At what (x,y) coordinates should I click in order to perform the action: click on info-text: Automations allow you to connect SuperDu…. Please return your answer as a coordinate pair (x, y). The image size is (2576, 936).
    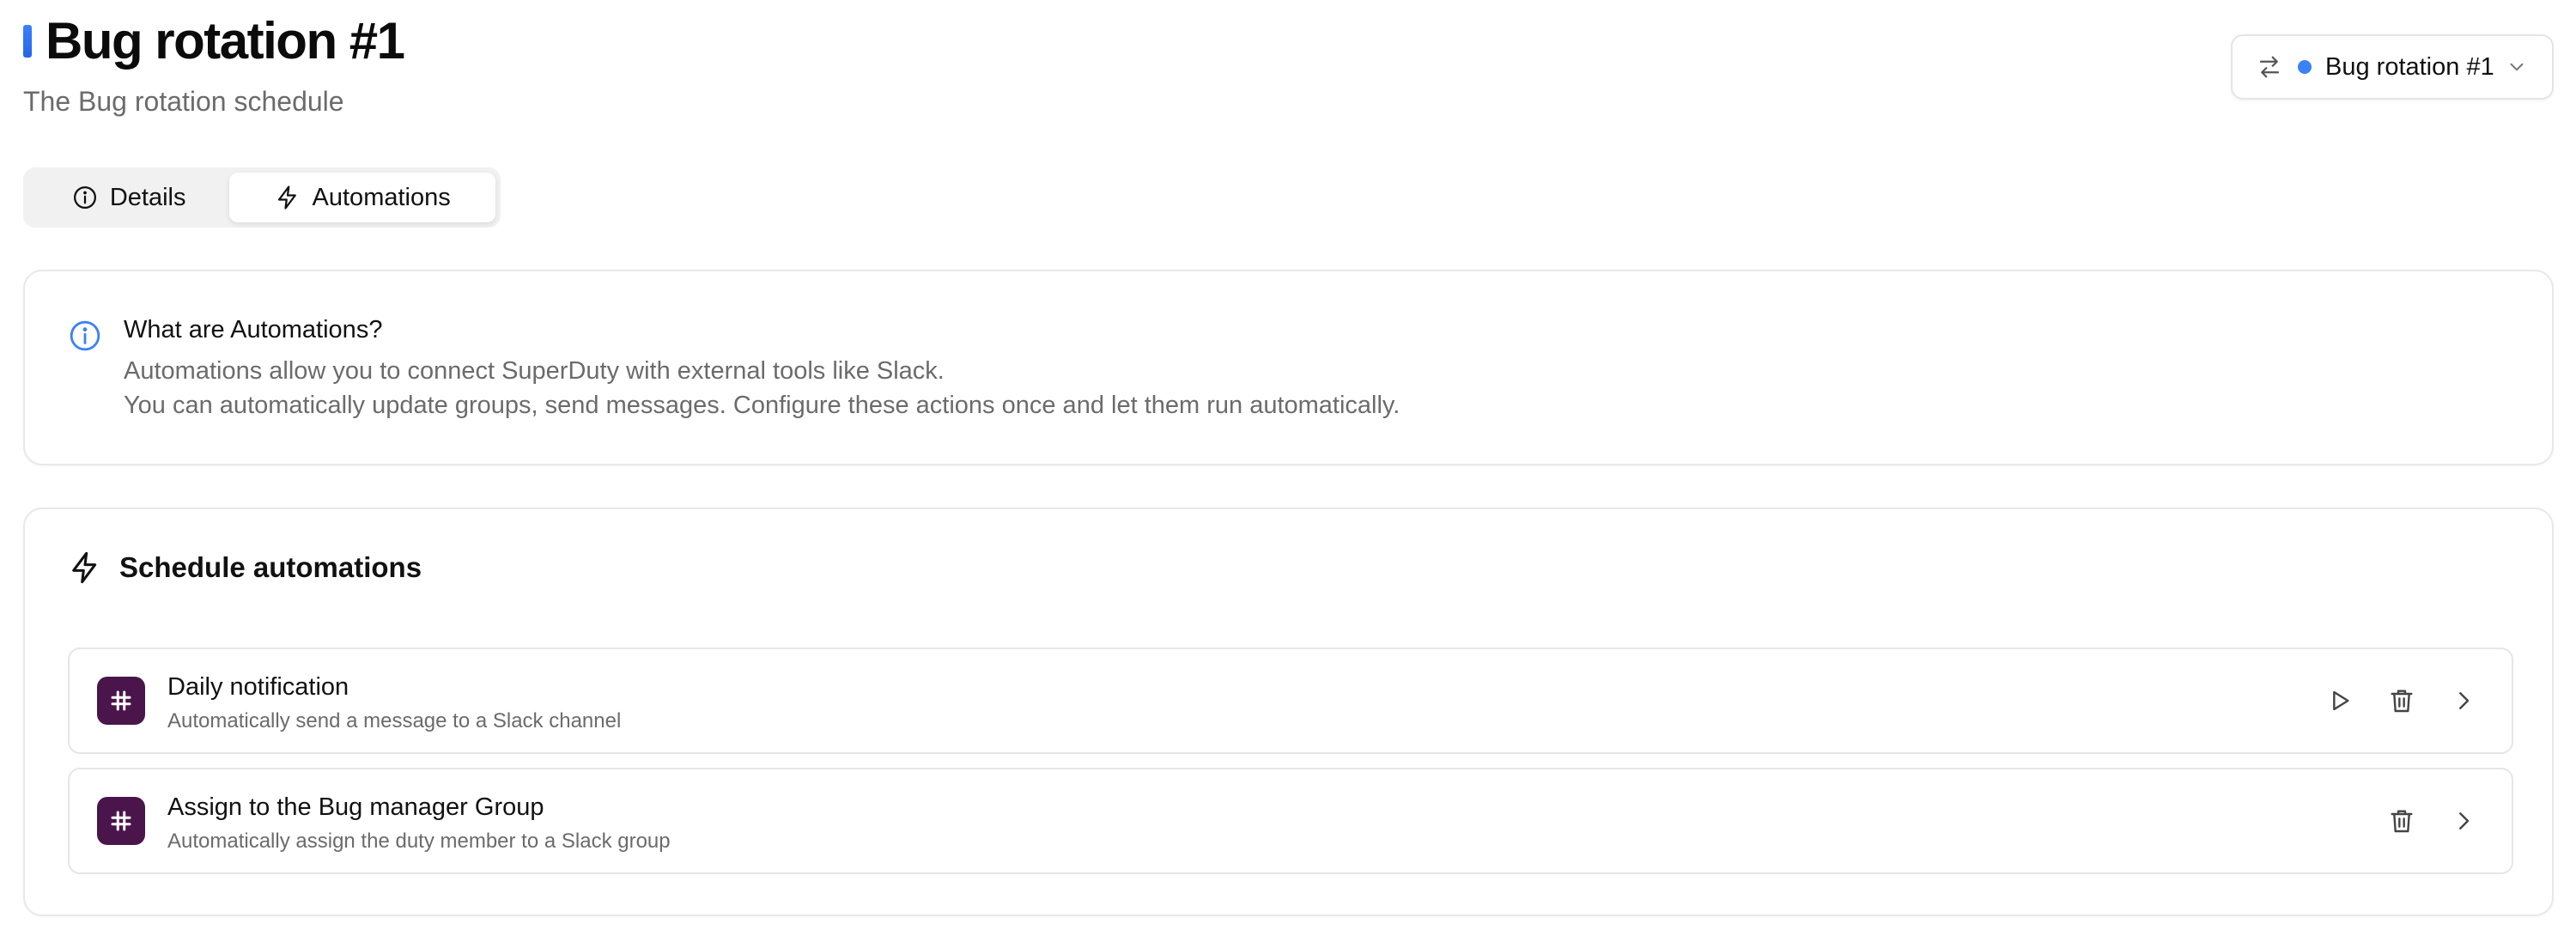
    Looking at the image, I should click on (534, 371).